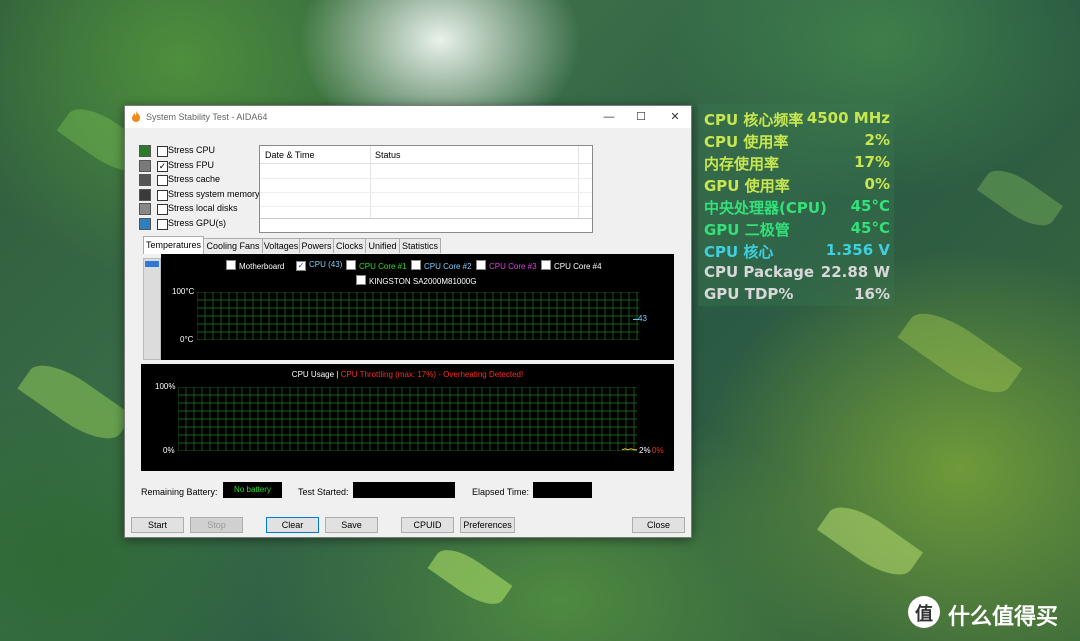 This screenshot has height=641, width=1080. I want to click on legend-item: CPU Core #2, so click(441, 265).